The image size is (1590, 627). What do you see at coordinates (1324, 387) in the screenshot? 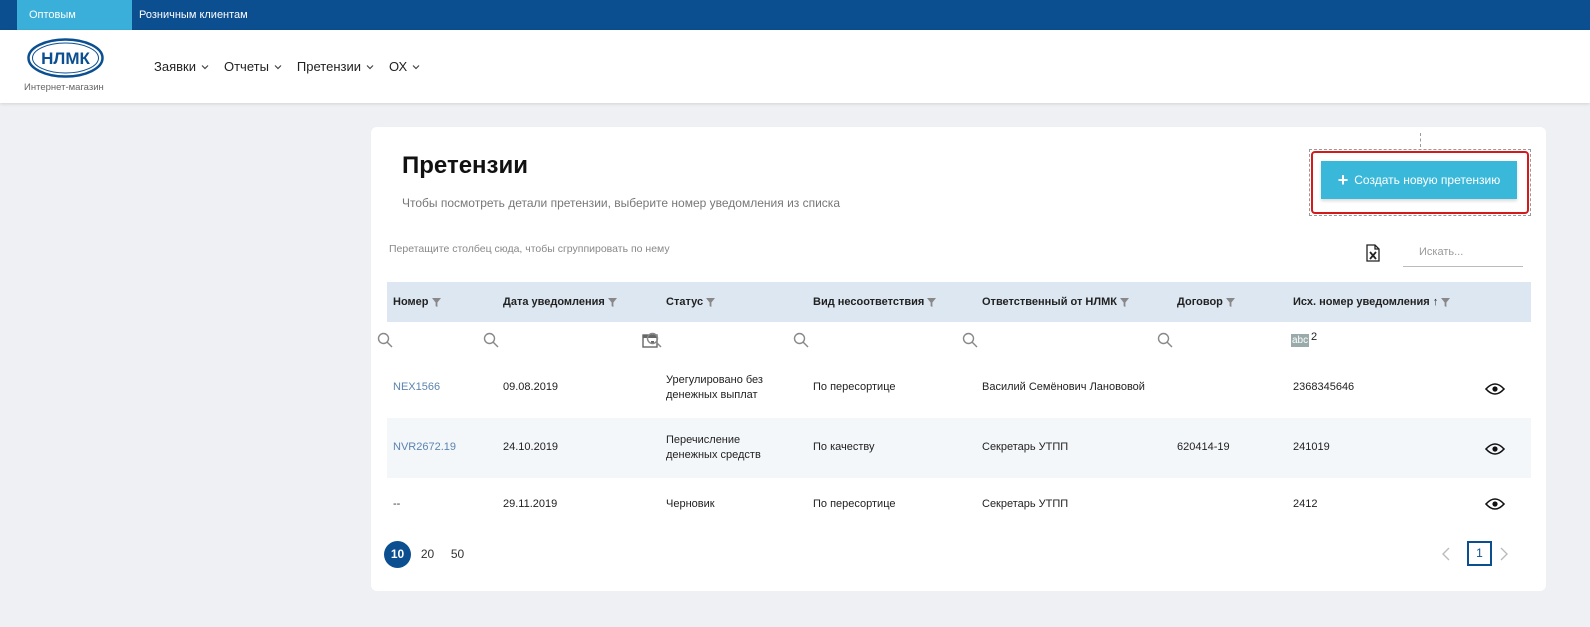
I see `cell-out-number: 2368345646` at bounding box center [1324, 387].